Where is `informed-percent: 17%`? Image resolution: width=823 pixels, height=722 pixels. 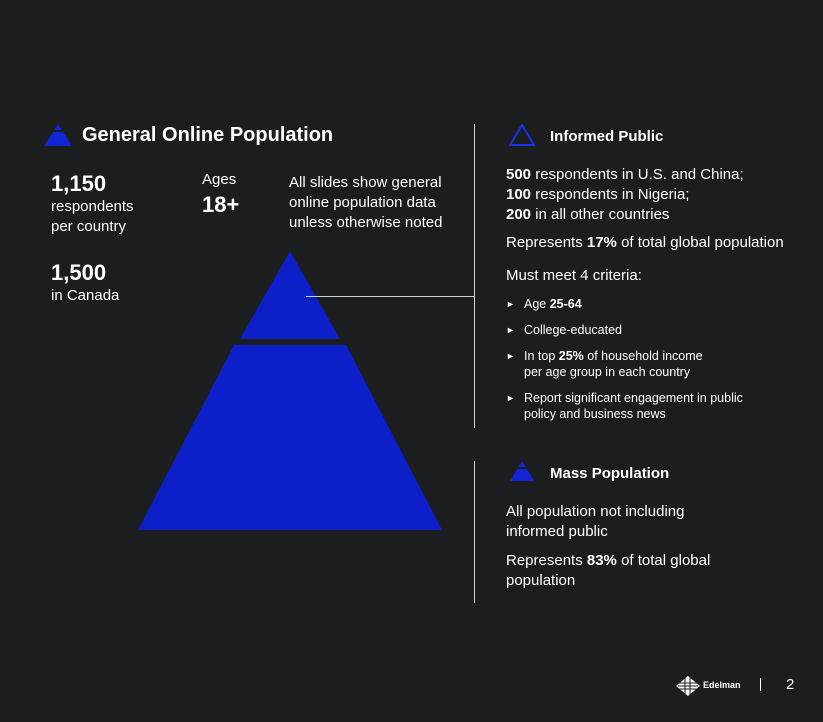 informed-percent: 17% is located at coordinates (601, 242).